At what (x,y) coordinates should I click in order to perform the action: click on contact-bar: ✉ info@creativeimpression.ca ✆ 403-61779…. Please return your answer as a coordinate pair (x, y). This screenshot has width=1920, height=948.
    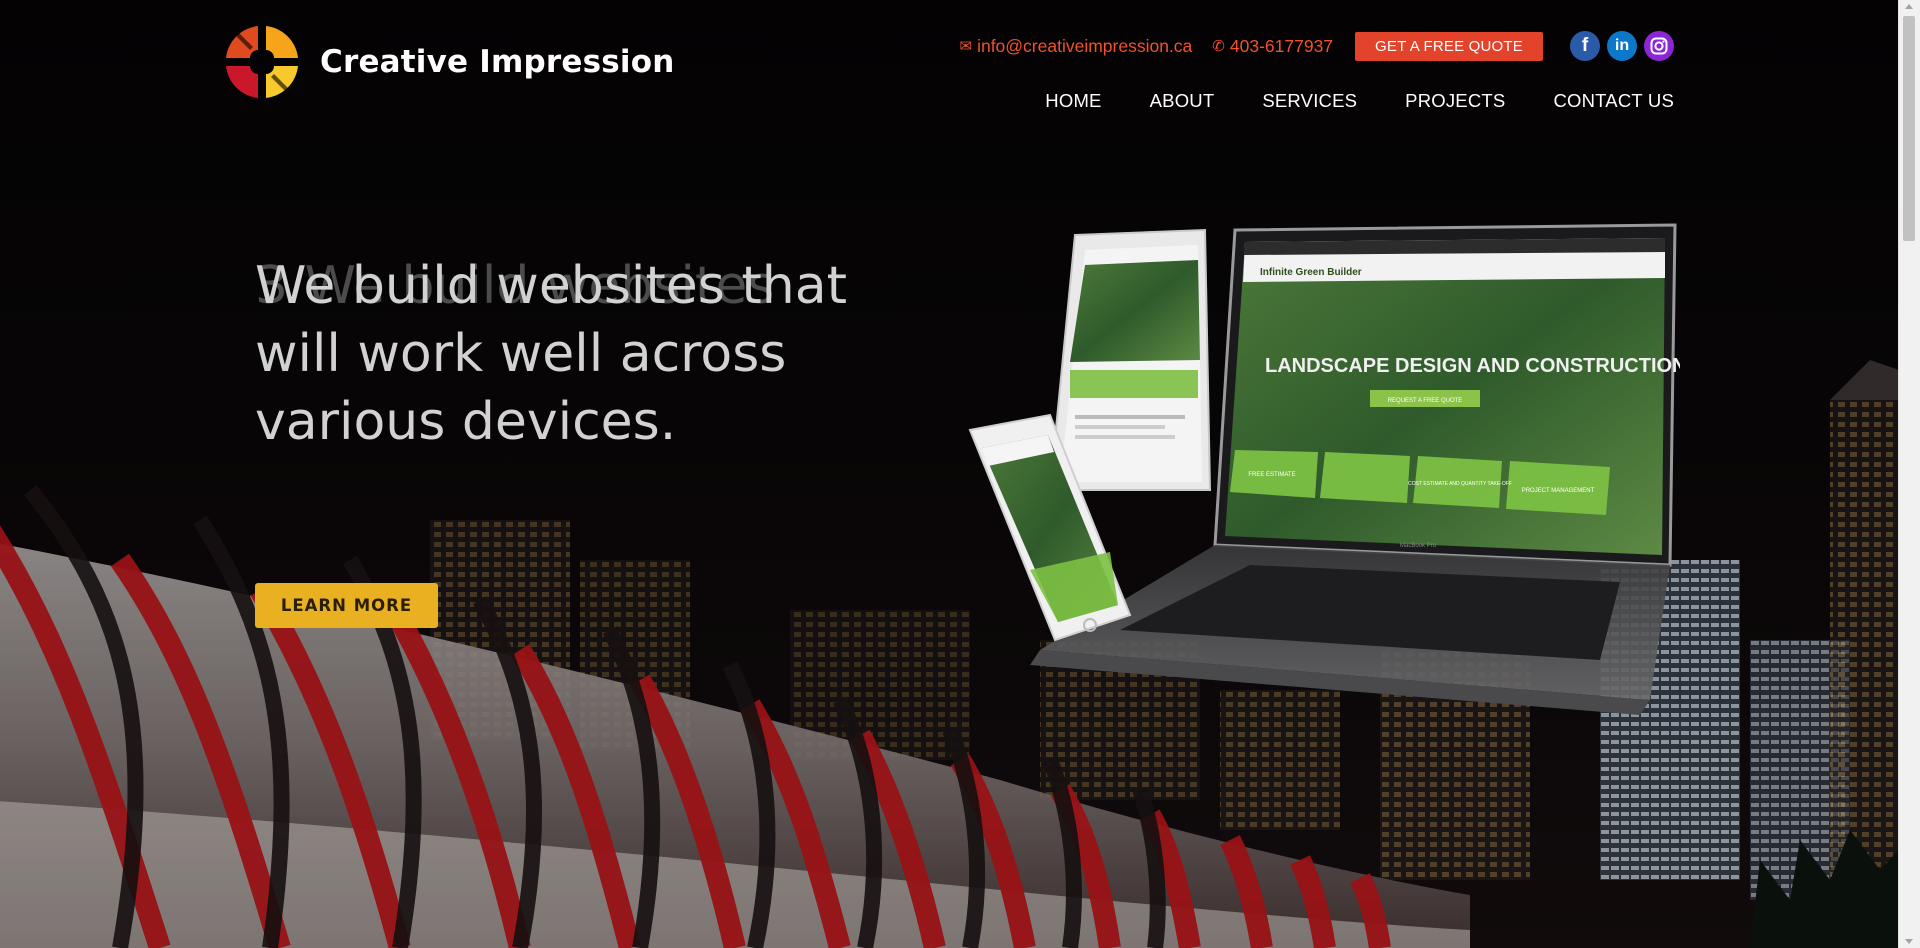
    Looking at the image, I should click on (1317, 46).